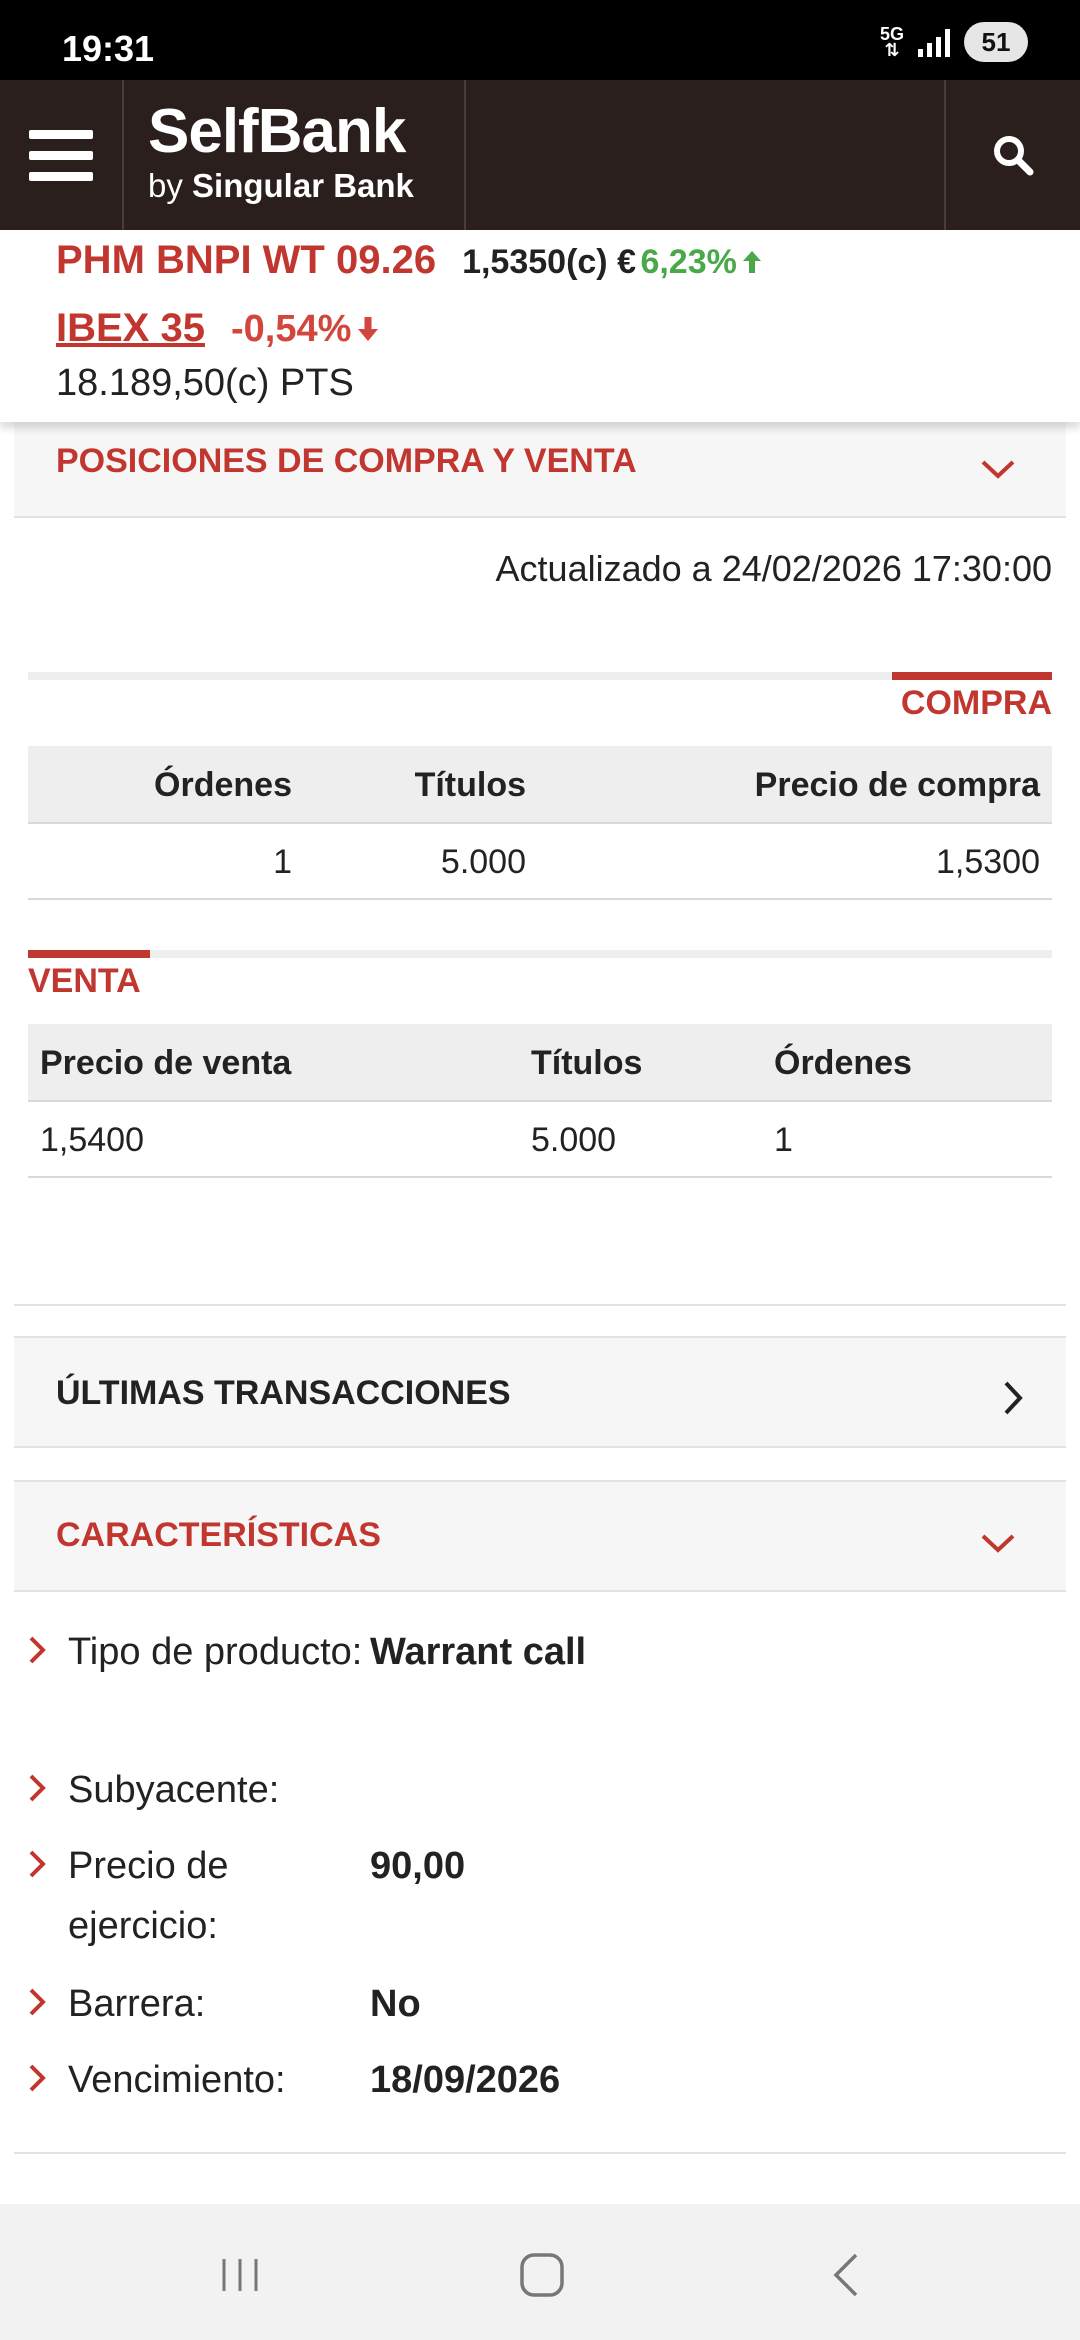 Image resolution: width=1080 pixels, height=2340 pixels. What do you see at coordinates (540, 1536) in the screenshot?
I see `characteristics-section-header: CARACTERÍSTICAS` at bounding box center [540, 1536].